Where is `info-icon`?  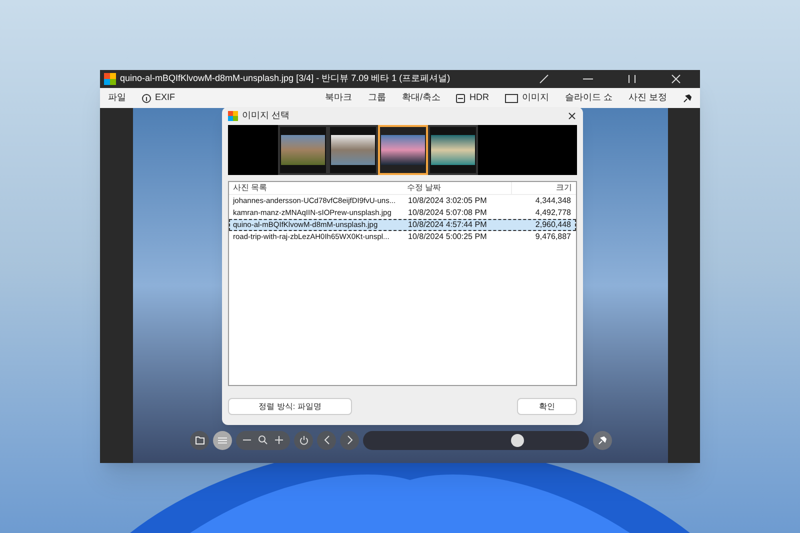 info-icon is located at coordinates (146, 98).